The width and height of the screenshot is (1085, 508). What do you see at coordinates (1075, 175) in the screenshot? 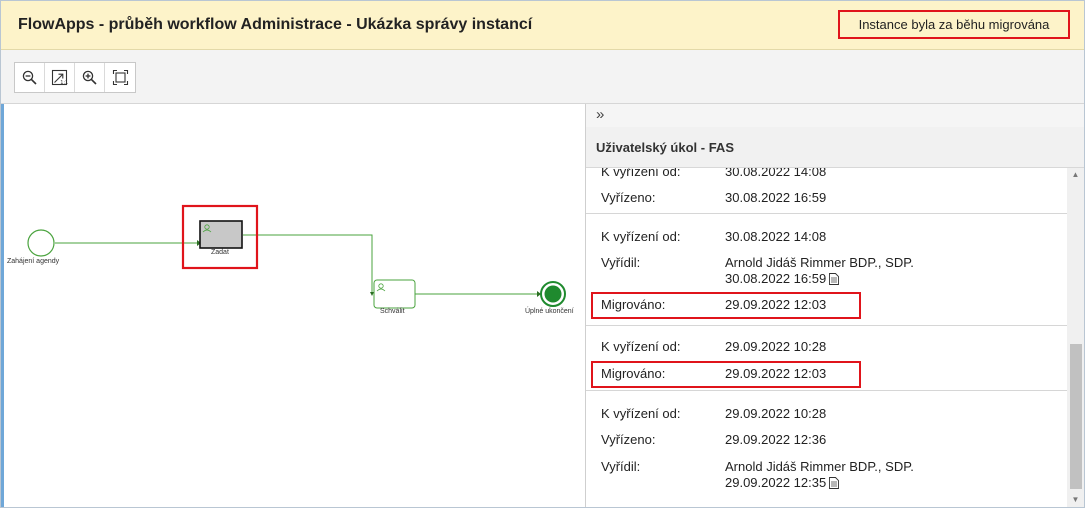
I see `scroll-up-arrow-icon: ▲` at bounding box center [1075, 175].